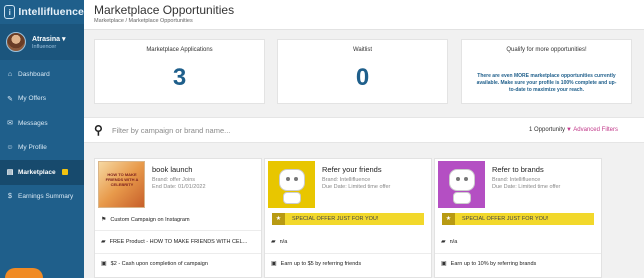 This screenshot has height=278, width=644. Describe the element at coordinates (569, 130) in the screenshot. I see `filter-icon: ▼` at that location.